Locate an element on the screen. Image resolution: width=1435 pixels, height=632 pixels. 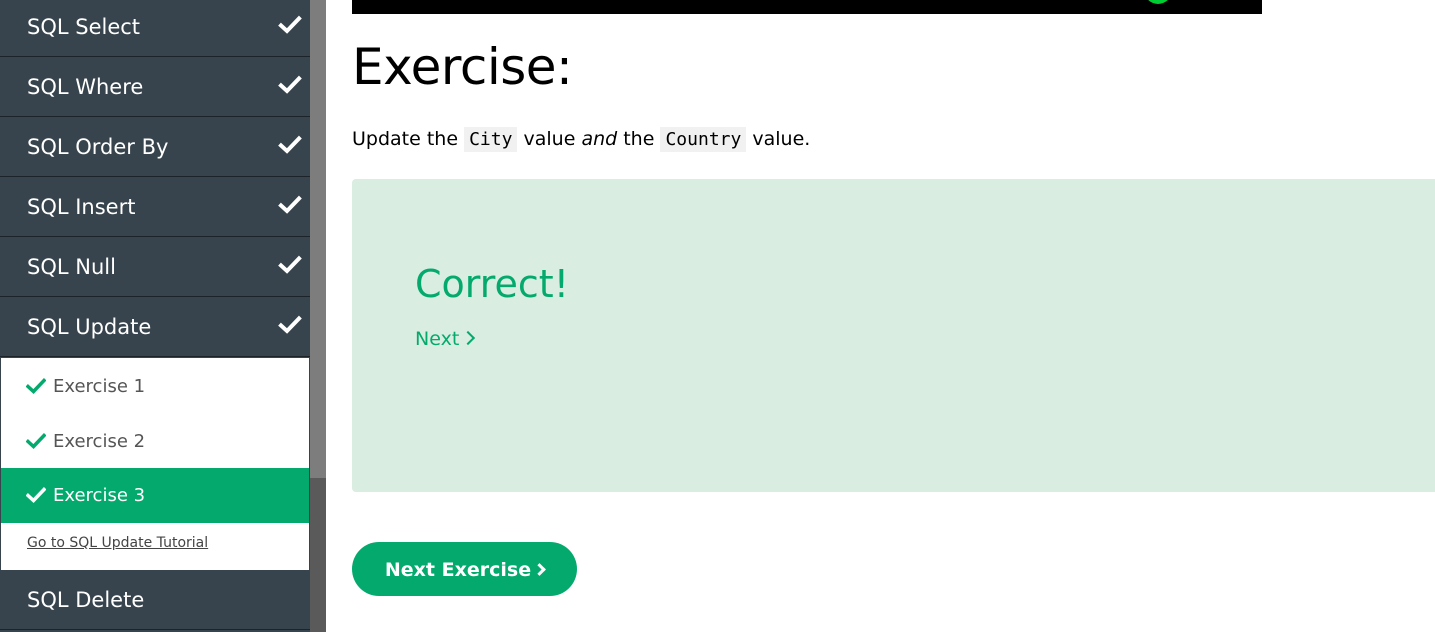
sidebar-item-label: SQL Order By is located at coordinates (98, 147).